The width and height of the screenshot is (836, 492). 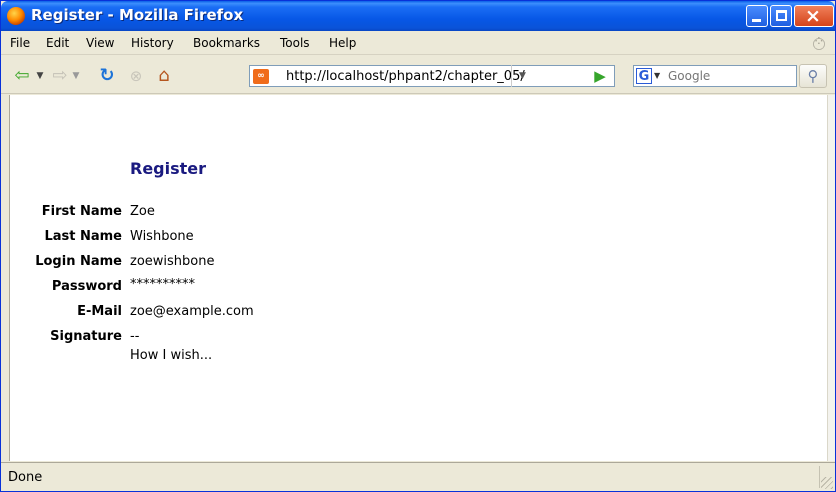 What do you see at coordinates (86, 336) in the screenshot?
I see `signature-label: Signature` at bounding box center [86, 336].